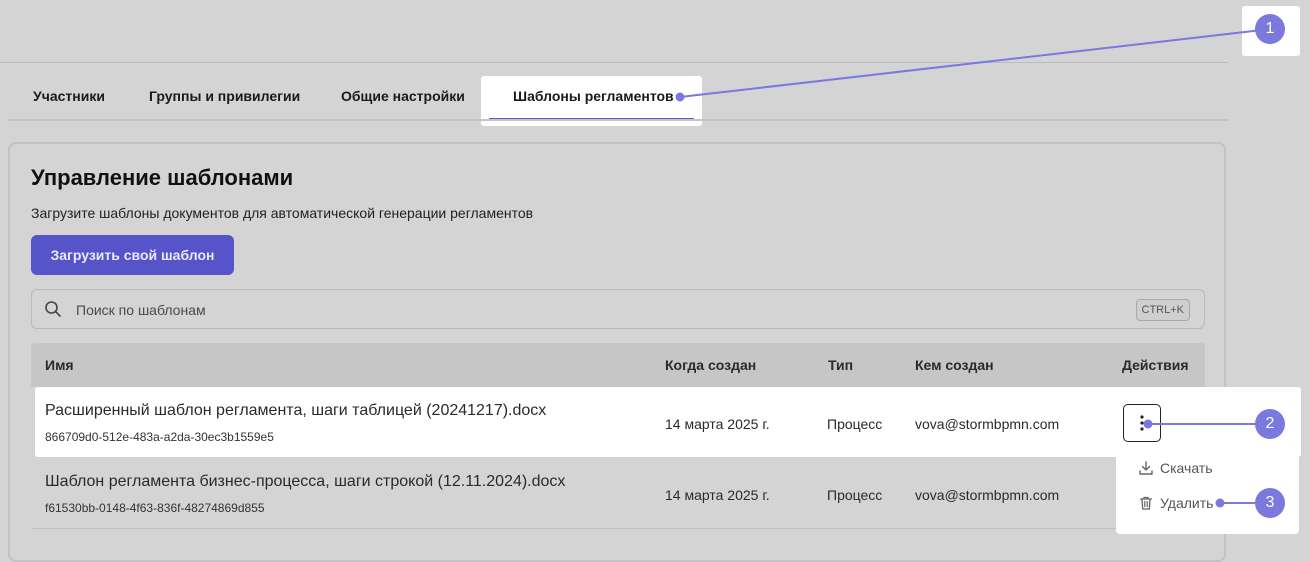  What do you see at coordinates (840, 365) in the screenshot?
I see `column-type: Тип` at bounding box center [840, 365].